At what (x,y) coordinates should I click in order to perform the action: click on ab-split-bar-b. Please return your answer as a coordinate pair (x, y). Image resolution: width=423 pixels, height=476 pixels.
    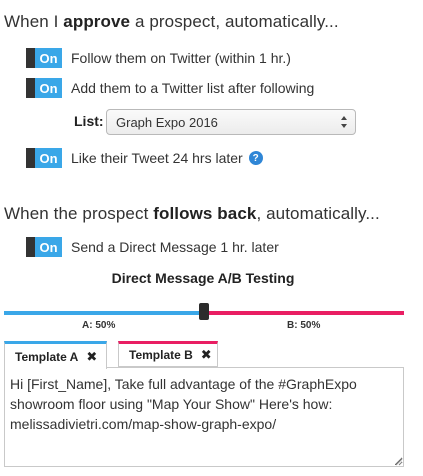
    Looking at the image, I should click on (306, 313).